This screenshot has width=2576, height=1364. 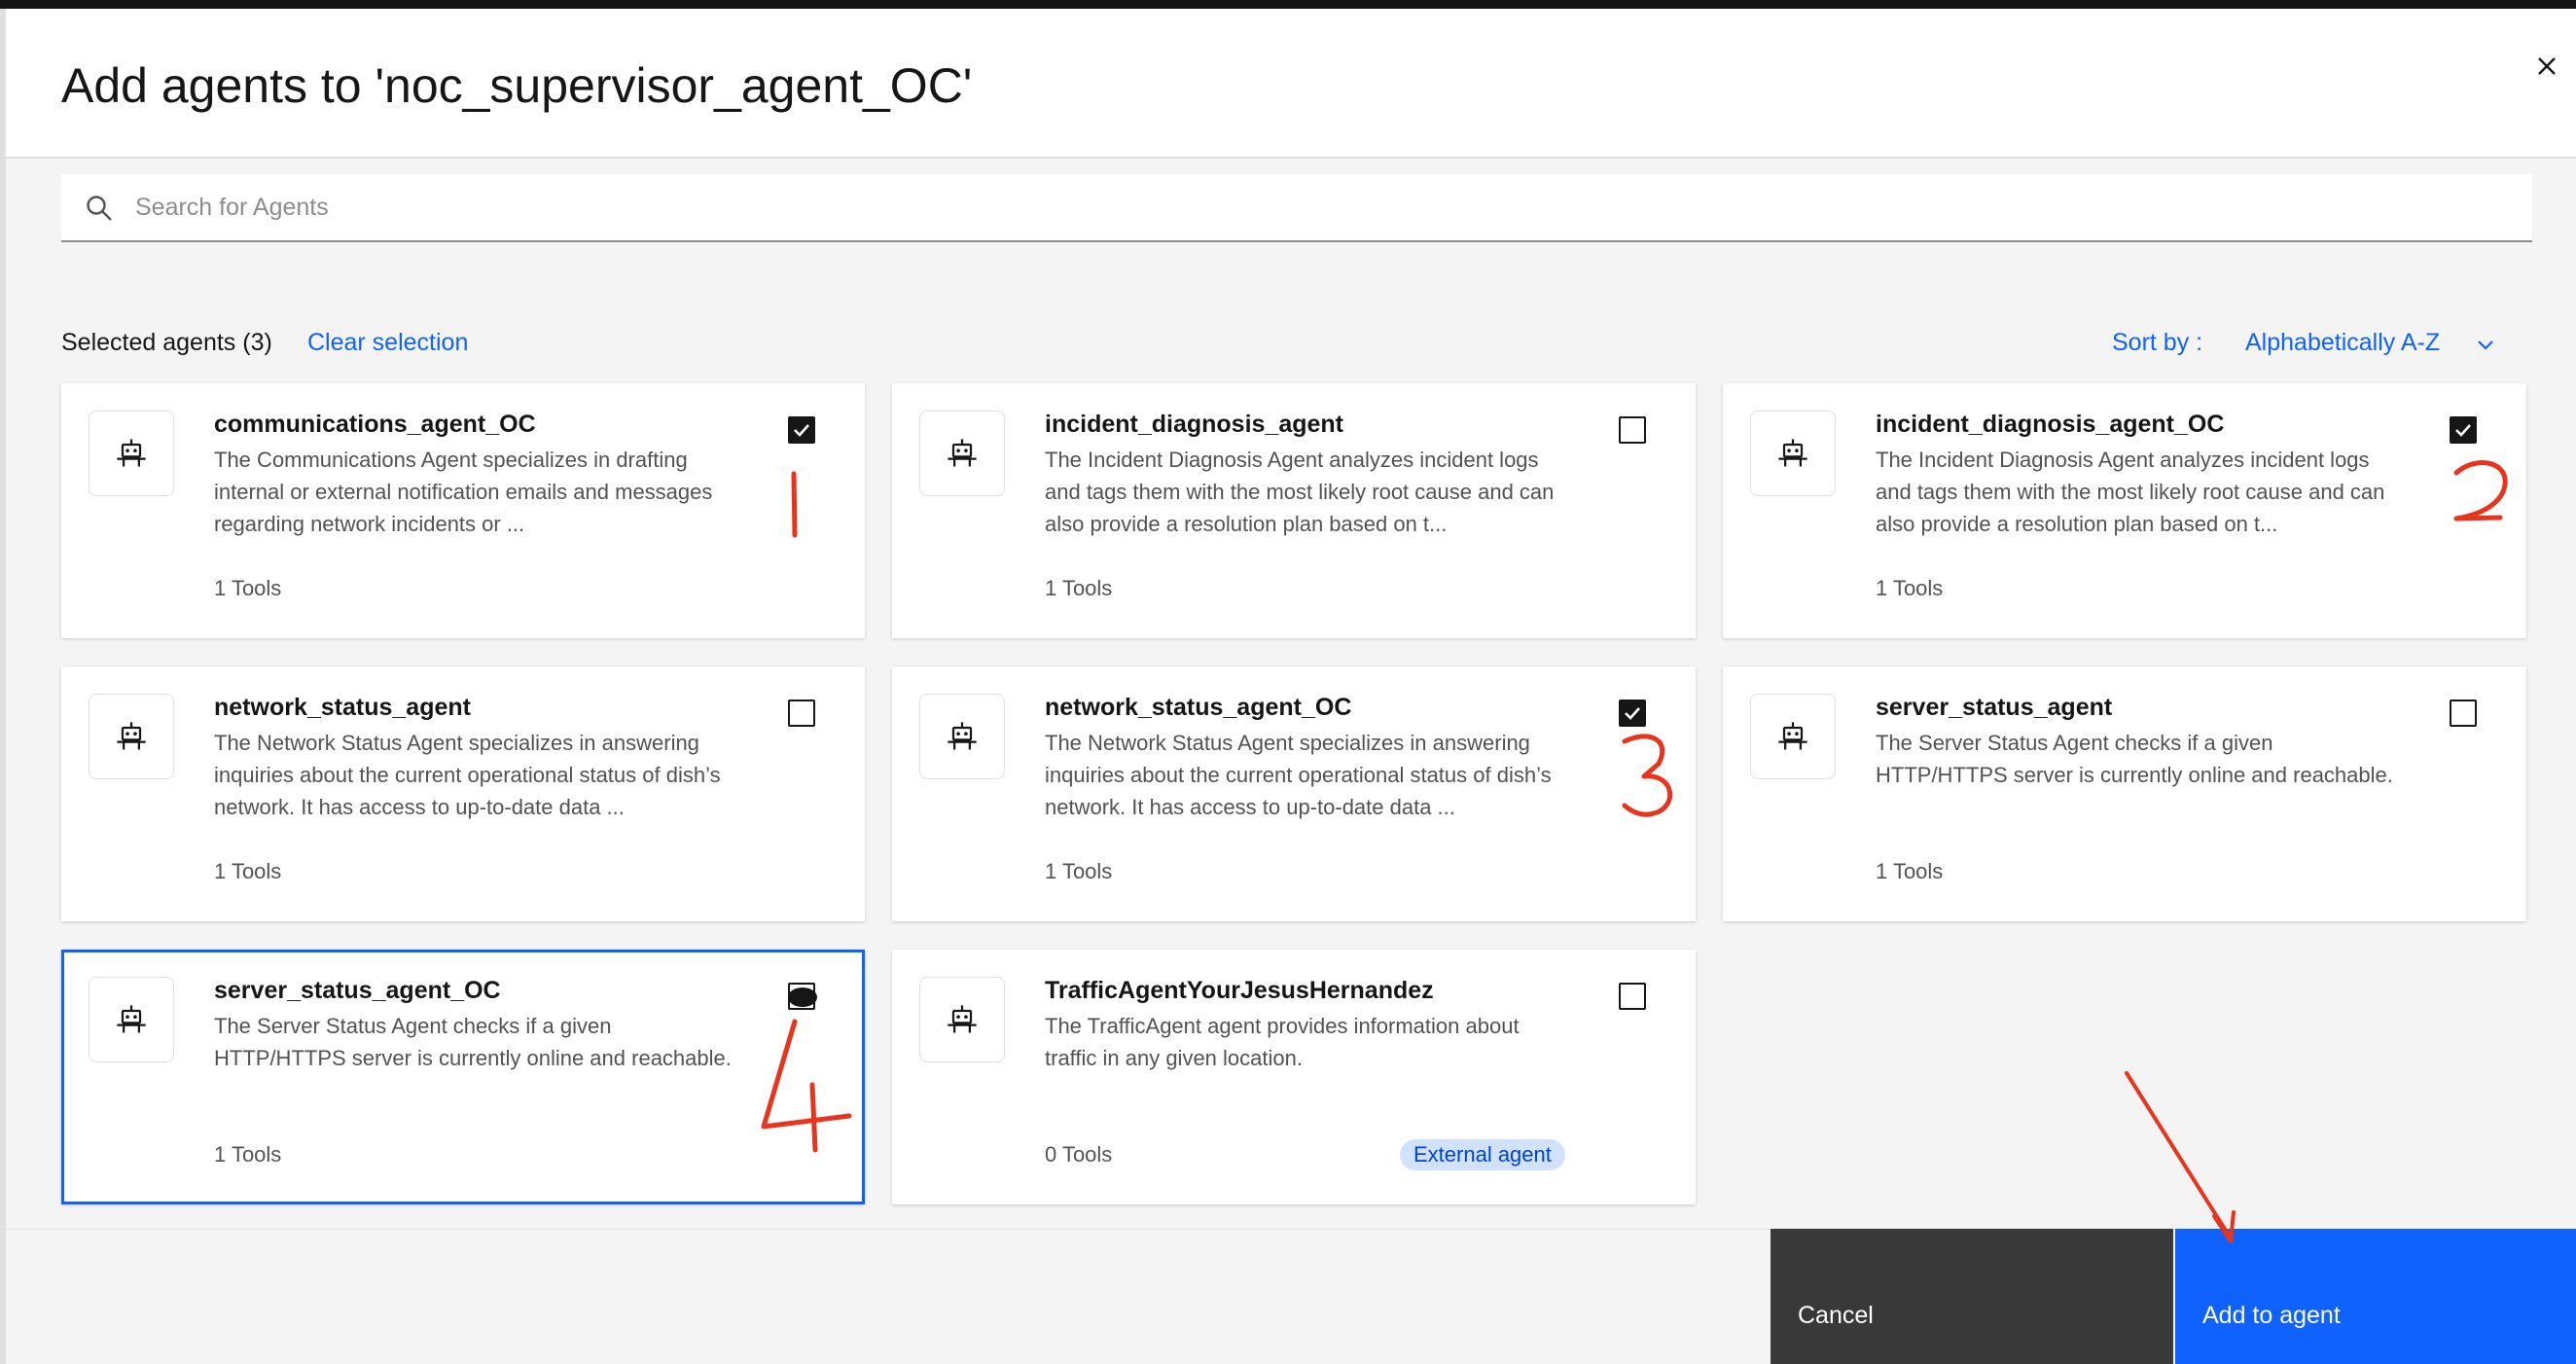 What do you see at coordinates (1994, 707) in the screenshot?
I see `agent-name: server_status_agent` at bounding box center [1994, 707].